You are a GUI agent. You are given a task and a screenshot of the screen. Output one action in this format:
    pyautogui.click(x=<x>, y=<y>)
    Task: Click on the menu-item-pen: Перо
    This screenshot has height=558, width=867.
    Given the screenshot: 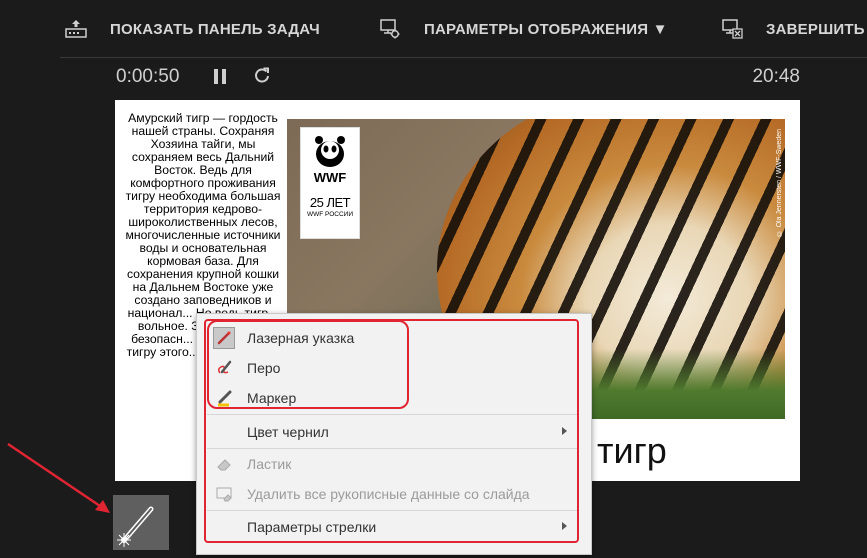 What is the action you would take?
    pyautogui.click(x=394, y=368)
    